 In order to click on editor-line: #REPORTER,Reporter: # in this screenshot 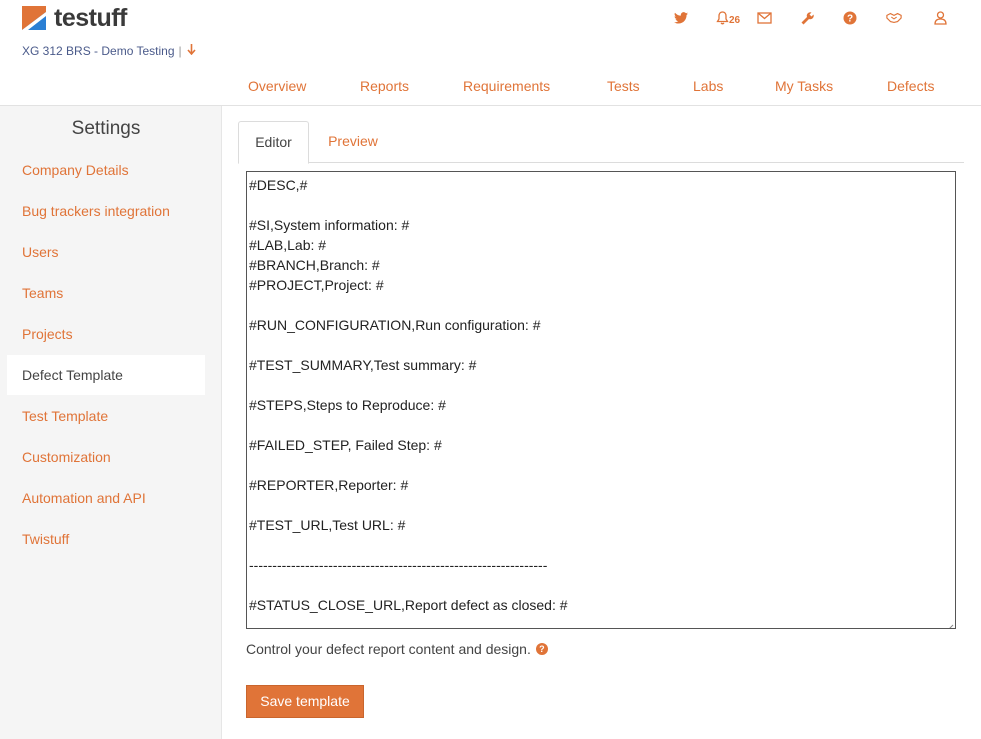, I will do `click(329, 485)`.